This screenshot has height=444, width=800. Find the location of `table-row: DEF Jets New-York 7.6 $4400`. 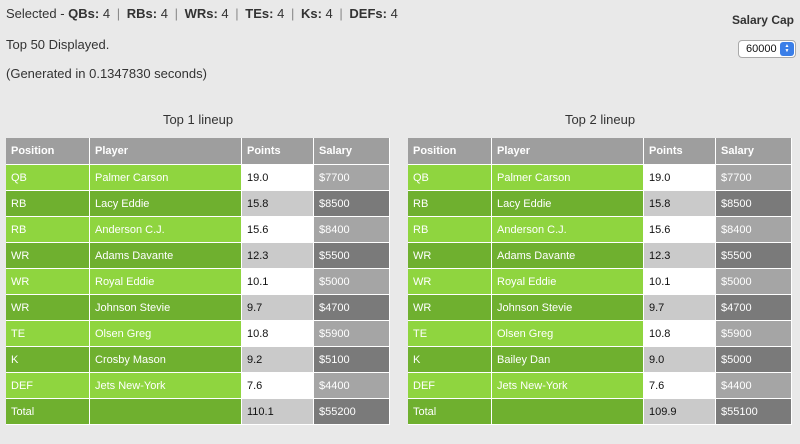

table-row: DEF Jets New-York 7.6 $4400 is located at coordinates (198, 386).